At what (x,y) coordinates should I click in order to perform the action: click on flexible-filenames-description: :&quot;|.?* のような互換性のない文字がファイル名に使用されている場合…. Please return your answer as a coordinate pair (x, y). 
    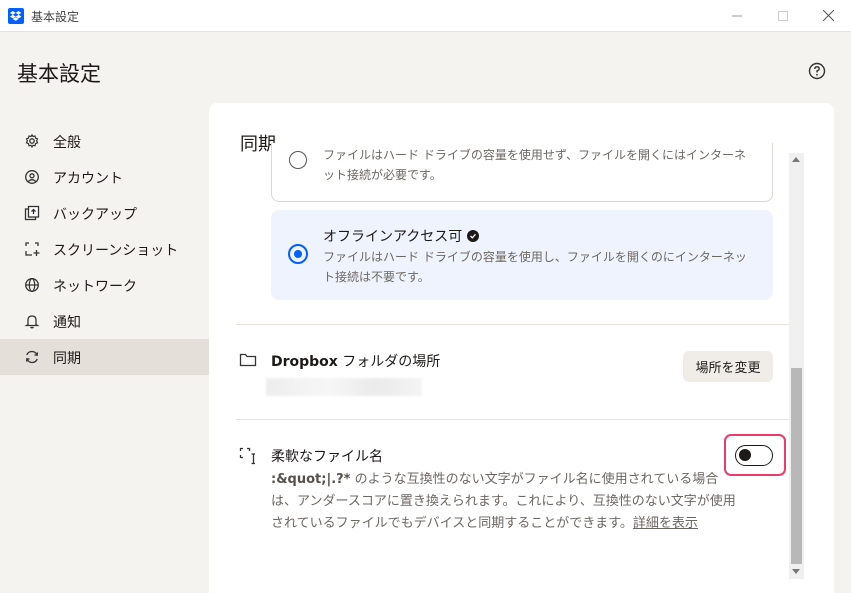
    Looking at the image, I should click on (506, 502).